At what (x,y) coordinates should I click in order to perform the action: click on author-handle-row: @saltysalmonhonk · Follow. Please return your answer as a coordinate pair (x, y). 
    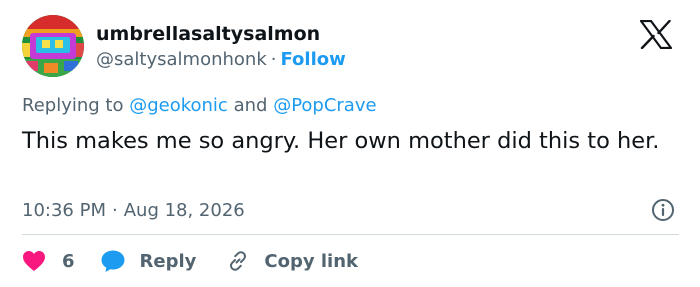
    Looking at the image, I should click on (221, 59).